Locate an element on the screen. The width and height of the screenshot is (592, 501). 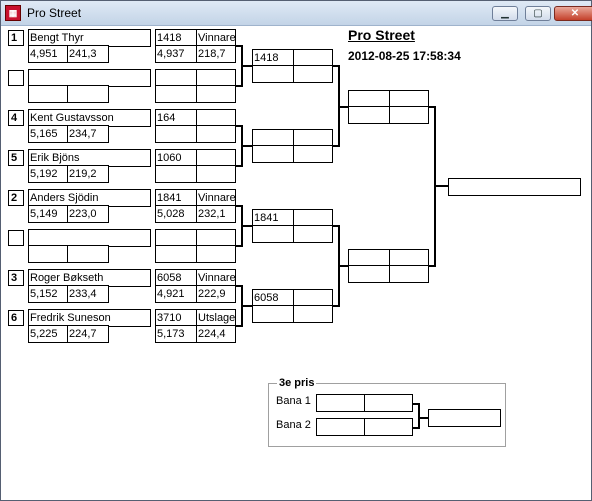
event-datetime: 2012-08-25 17:58:34 is located at coordinates (404, 56).